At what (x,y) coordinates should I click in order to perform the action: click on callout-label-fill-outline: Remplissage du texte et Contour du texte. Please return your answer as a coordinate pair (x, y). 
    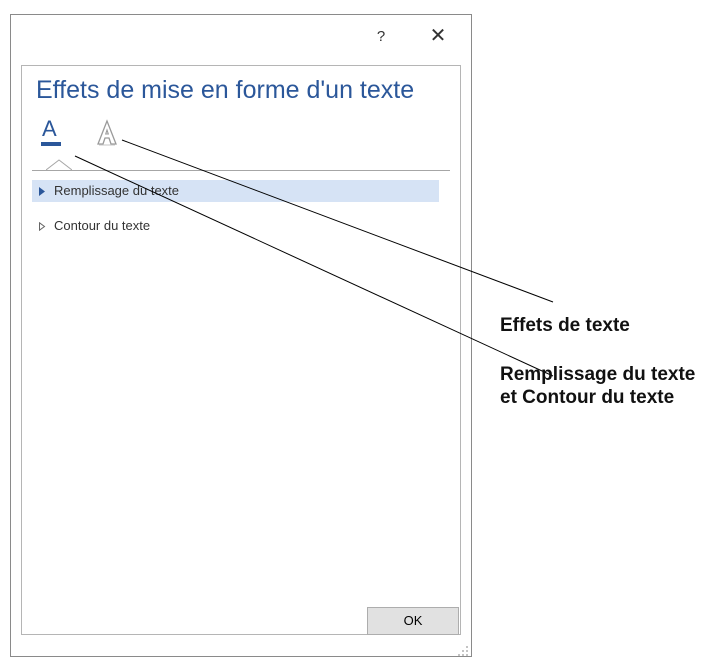
    Looking at the image, I should click on (597, 386).